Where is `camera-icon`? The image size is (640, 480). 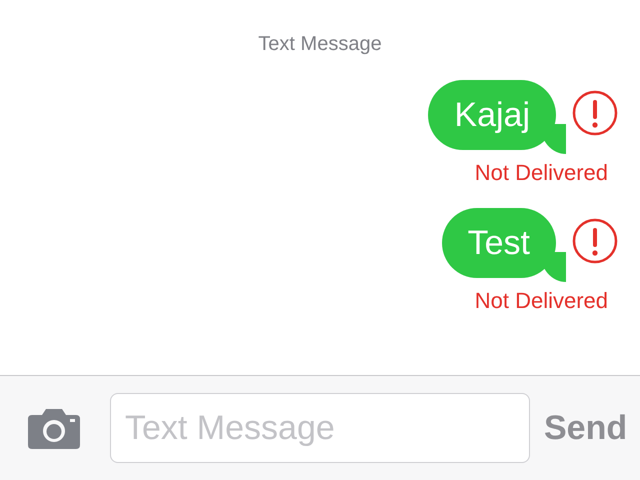
camera-icon is located at coordinates (54, 428).